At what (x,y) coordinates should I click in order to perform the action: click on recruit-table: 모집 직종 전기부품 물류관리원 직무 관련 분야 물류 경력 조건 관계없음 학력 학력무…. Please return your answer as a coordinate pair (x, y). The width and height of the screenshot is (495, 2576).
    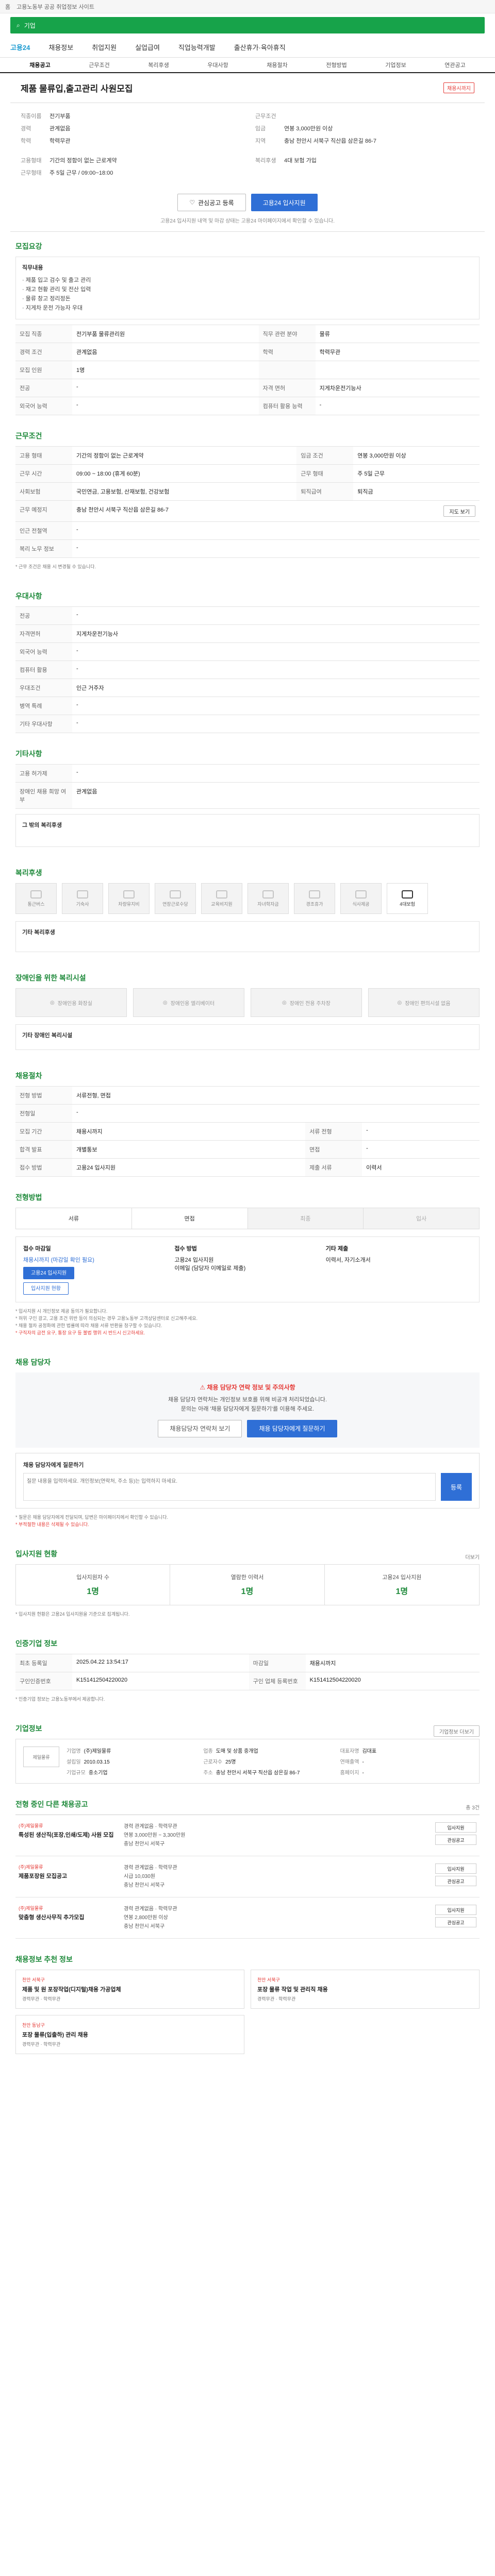
    Looking at the image, I should click on (247, 370).